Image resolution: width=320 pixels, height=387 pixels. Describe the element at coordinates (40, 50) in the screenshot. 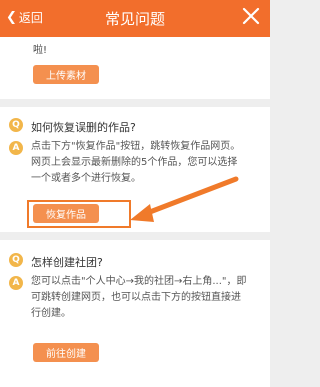

I see `answer-tail-text: 啦!` at that location.